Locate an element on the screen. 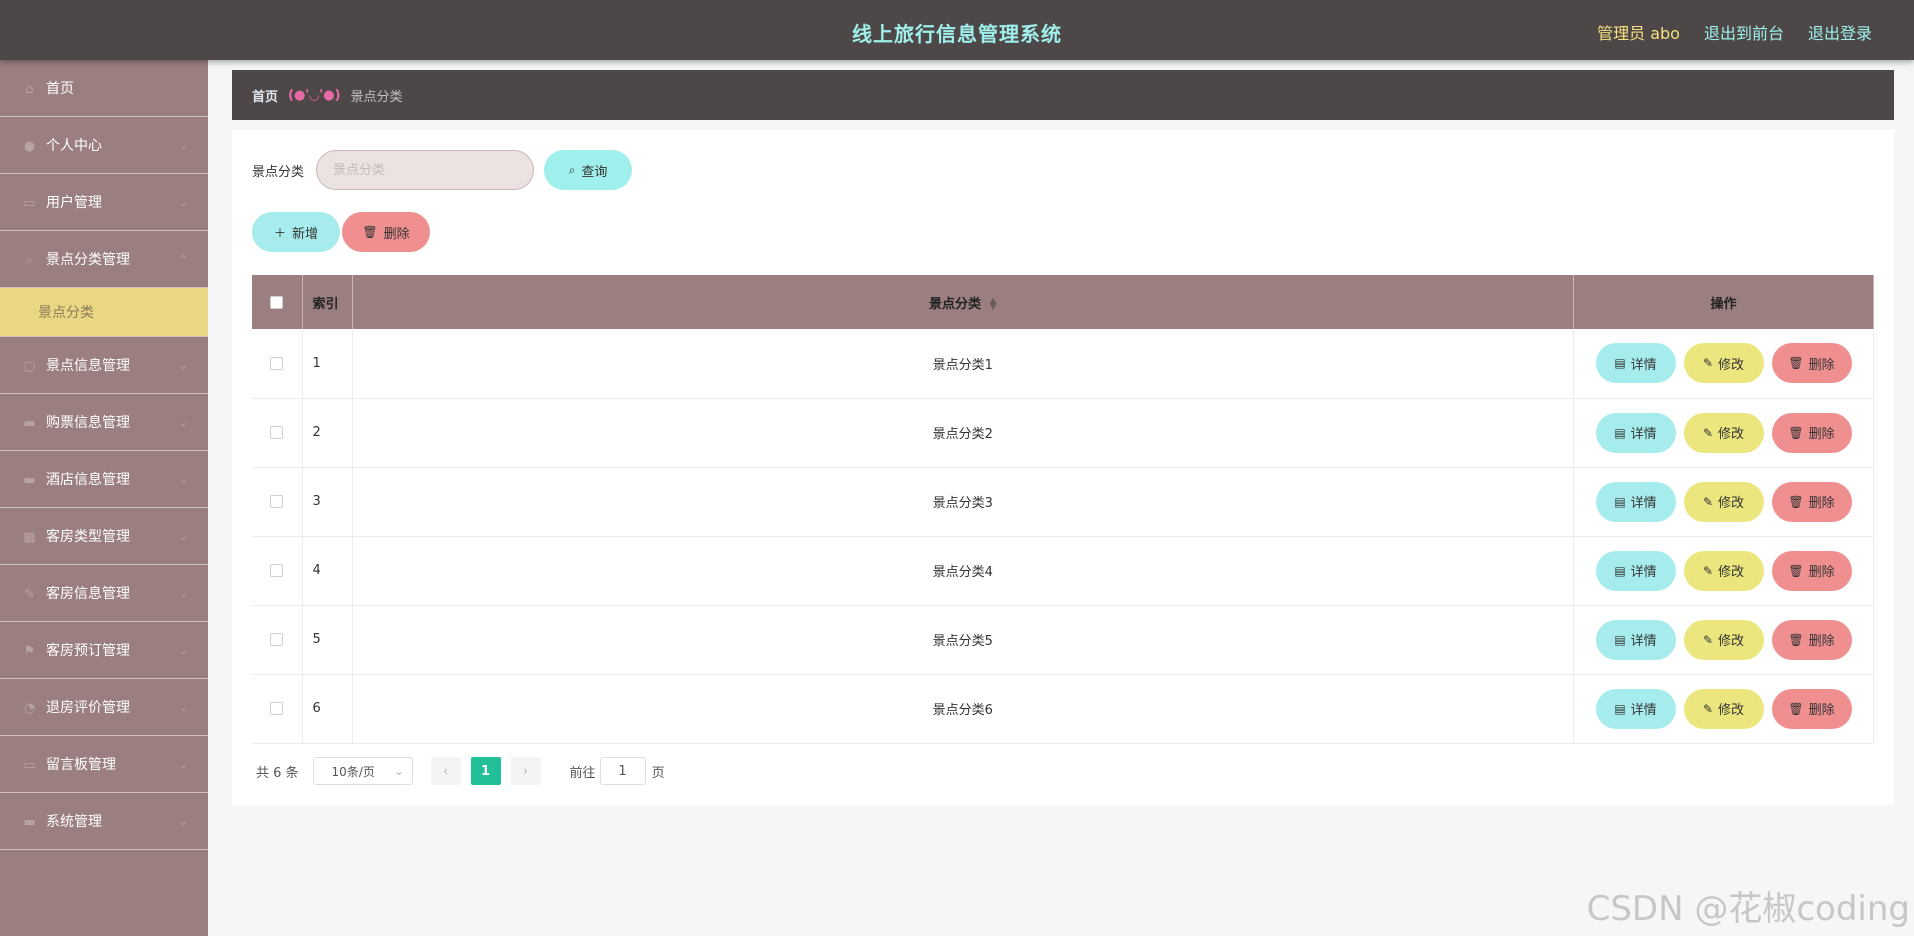 This screenshot has height=936, width=1914. header-select-all is located at coordinates (277, 302).